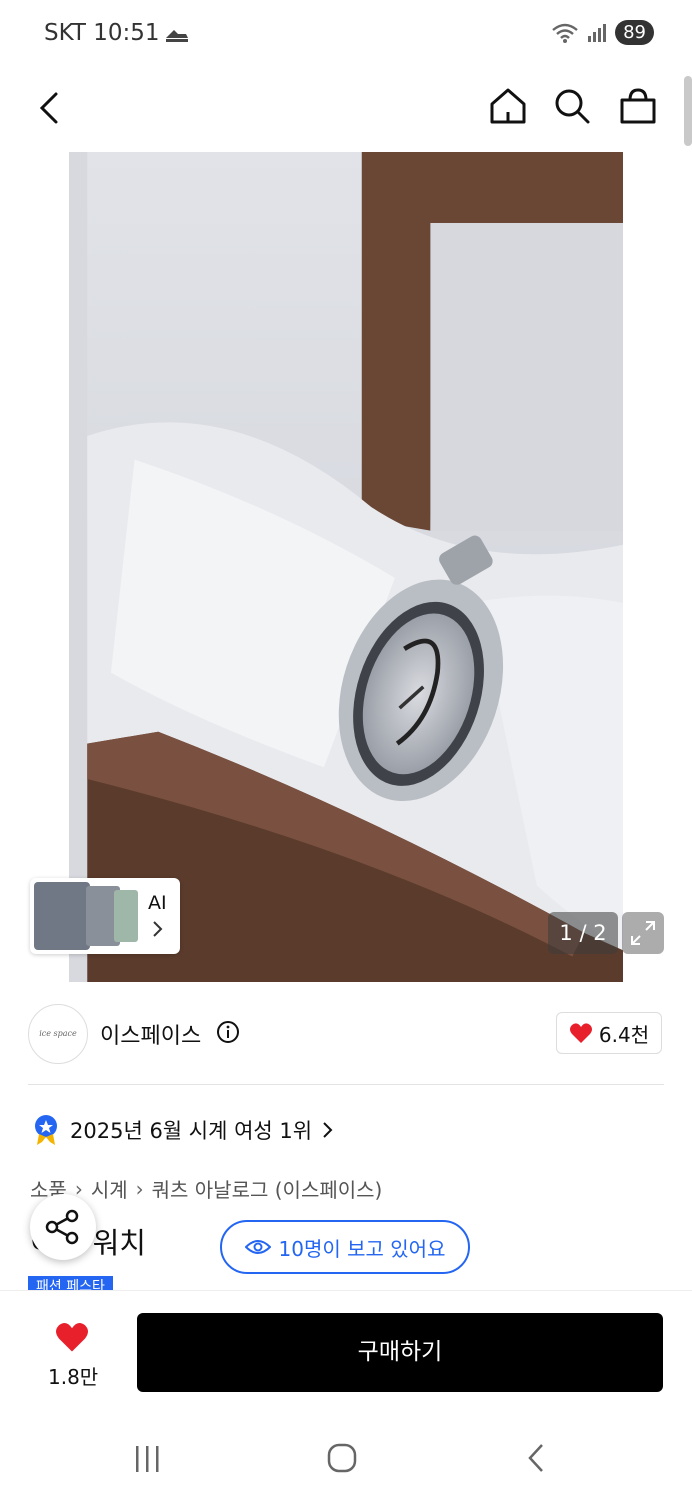 The height and width of the screenshot is (1500, 692). What do you see at coordinates (565, 33) in the screenshot?
I see `wifi-icon` at bounding box center [565, 33].